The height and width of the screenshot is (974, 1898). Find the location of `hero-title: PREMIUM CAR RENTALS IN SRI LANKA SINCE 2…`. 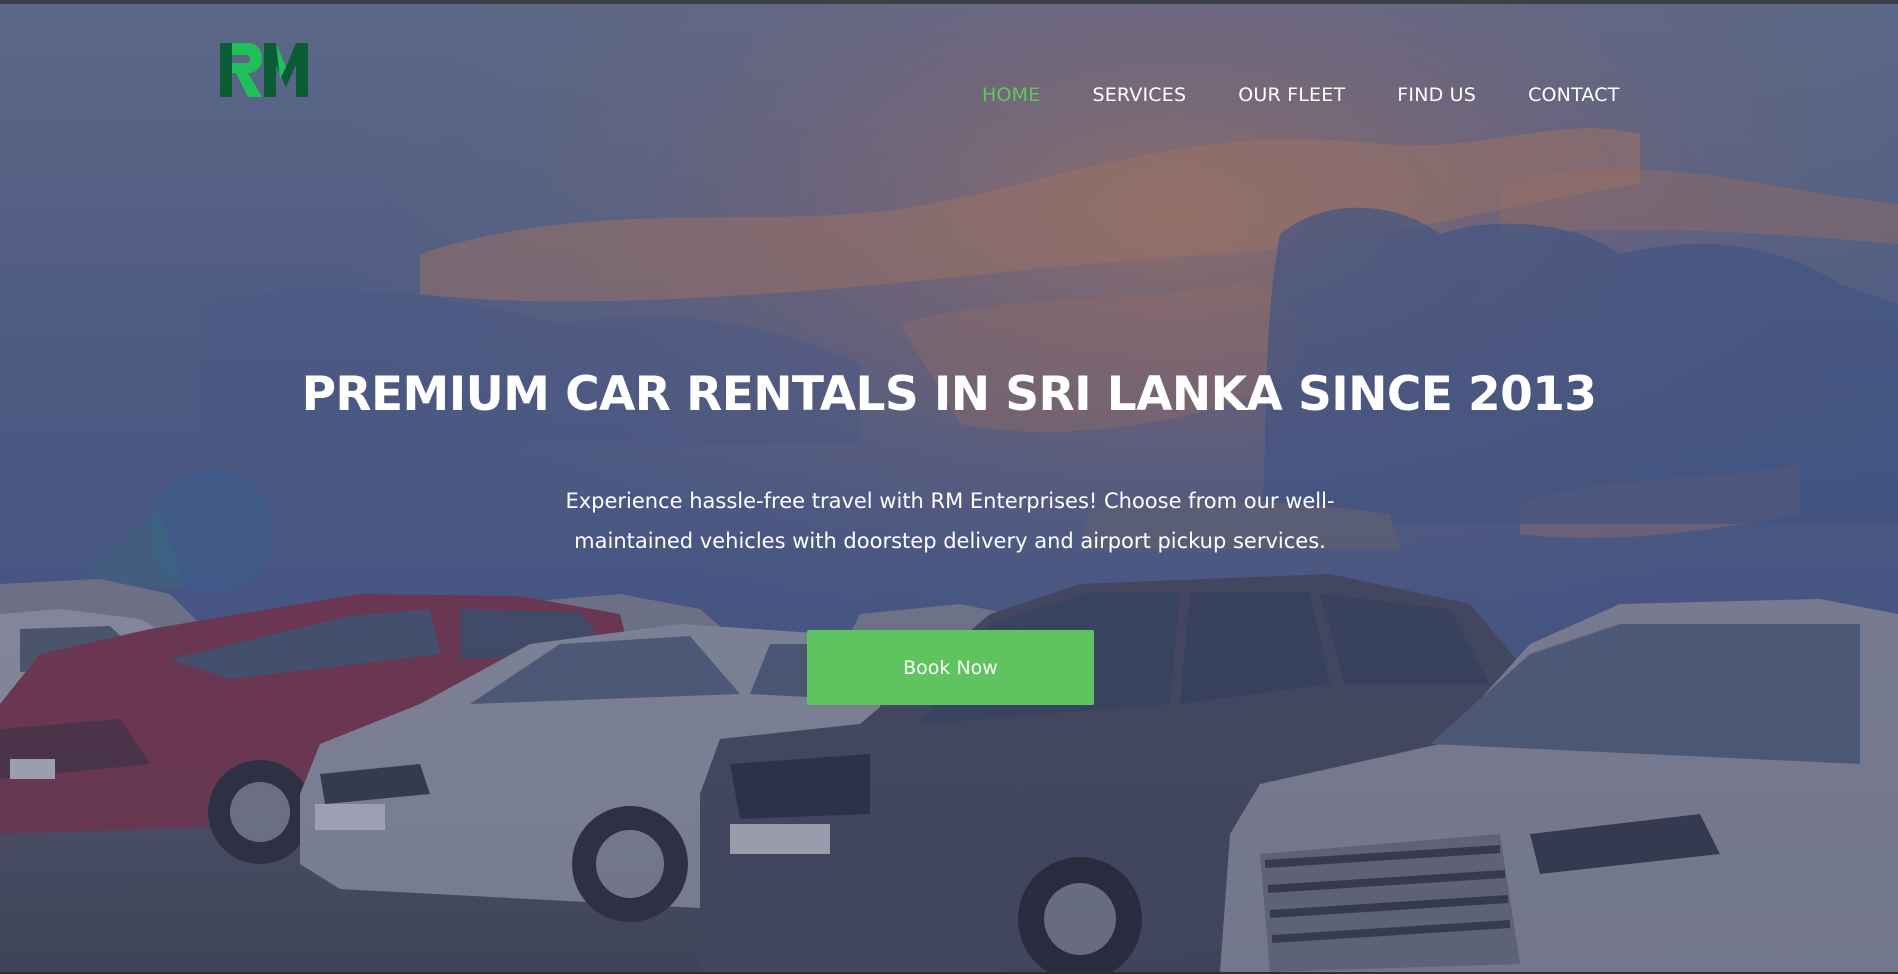

hero-title: PREMIUM CAR RENTALS IN SRI LANKA SINCE 2… is located at coordinates (949, 394).